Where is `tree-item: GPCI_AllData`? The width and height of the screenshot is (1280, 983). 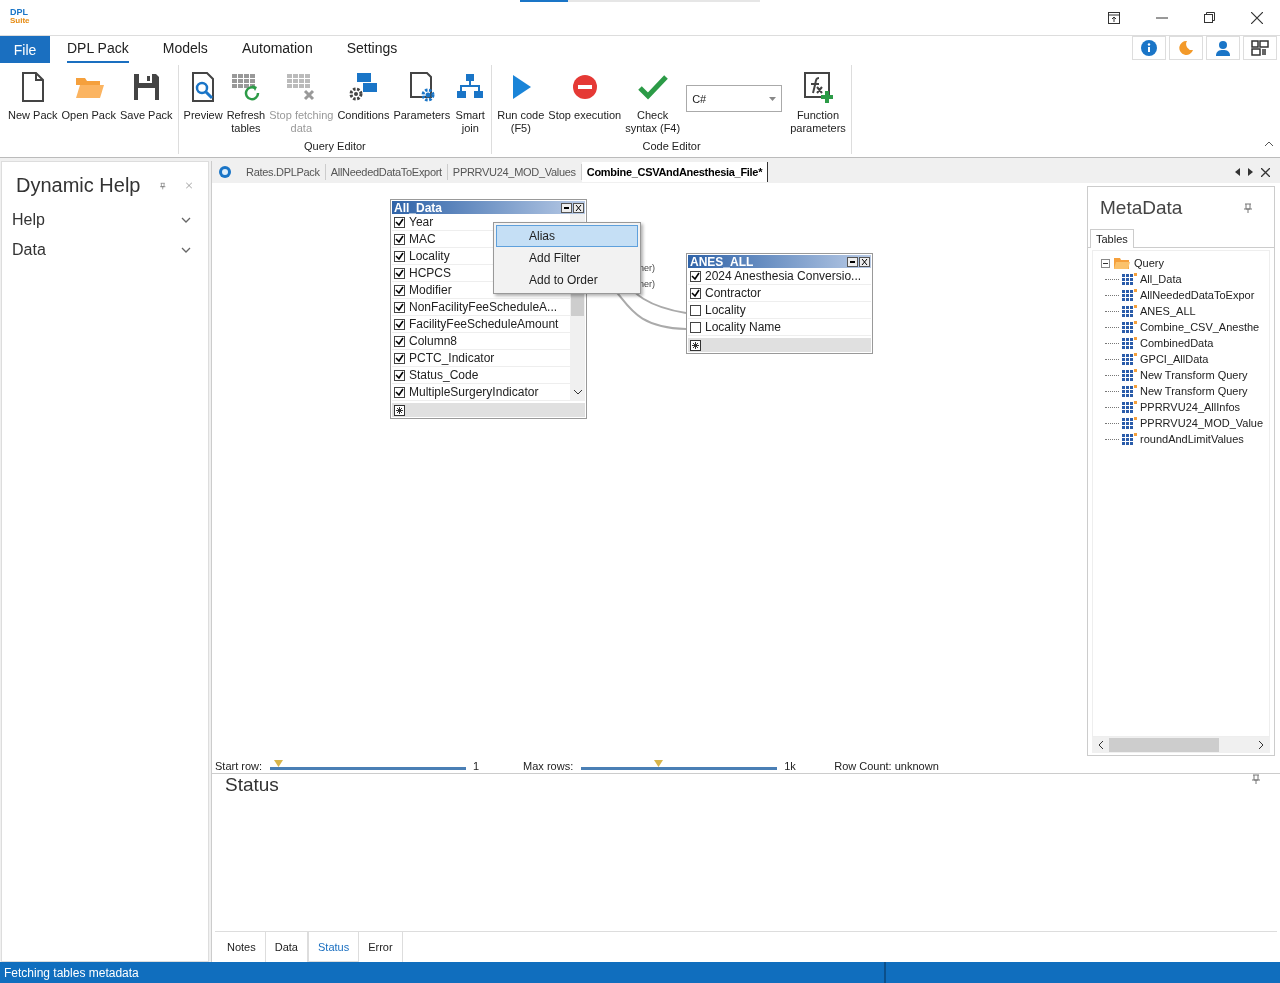 tree-item: GPCI_AllData is located at coordinates (1174, 359).